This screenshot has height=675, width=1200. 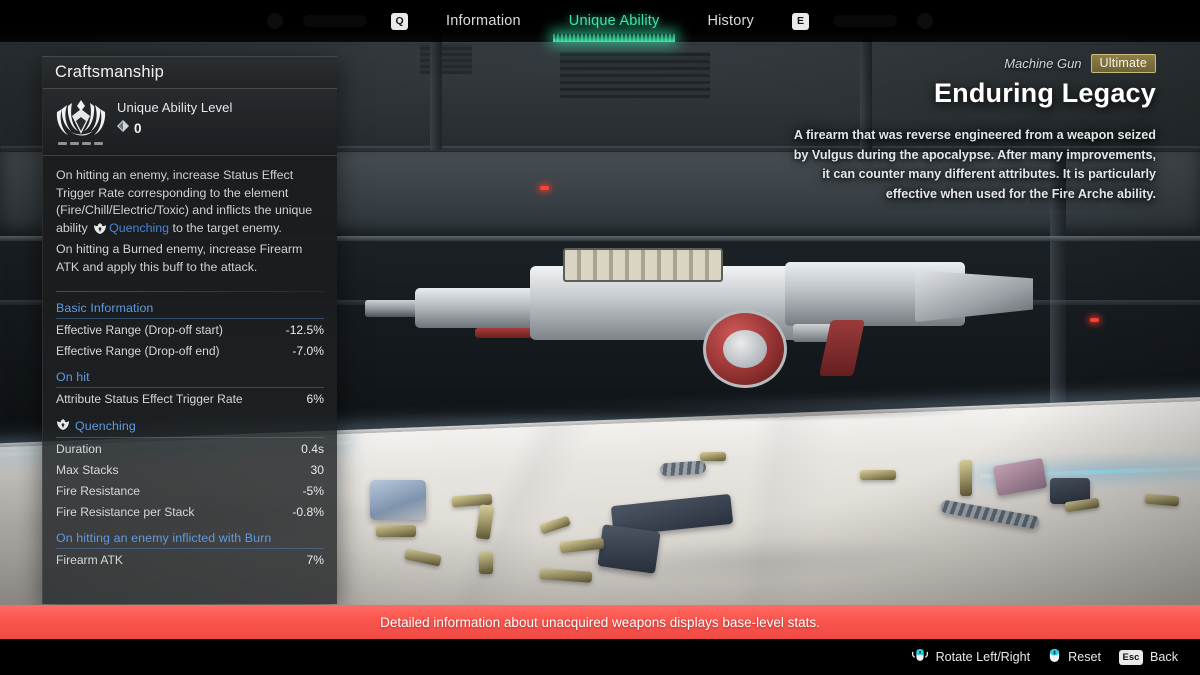 I want to click on hint-label: Back, so click(x=1164, y=657).